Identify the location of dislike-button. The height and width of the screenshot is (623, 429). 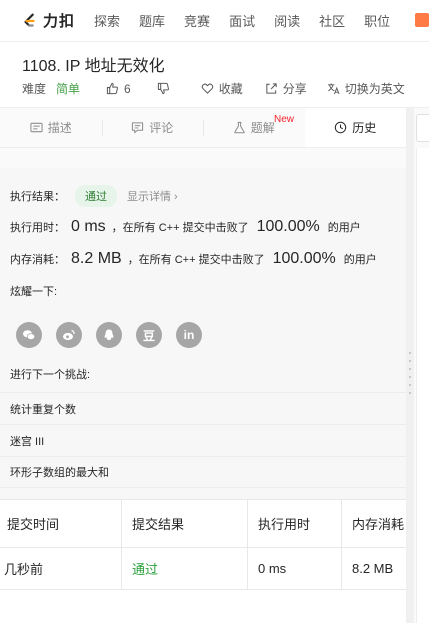
(166, 88).